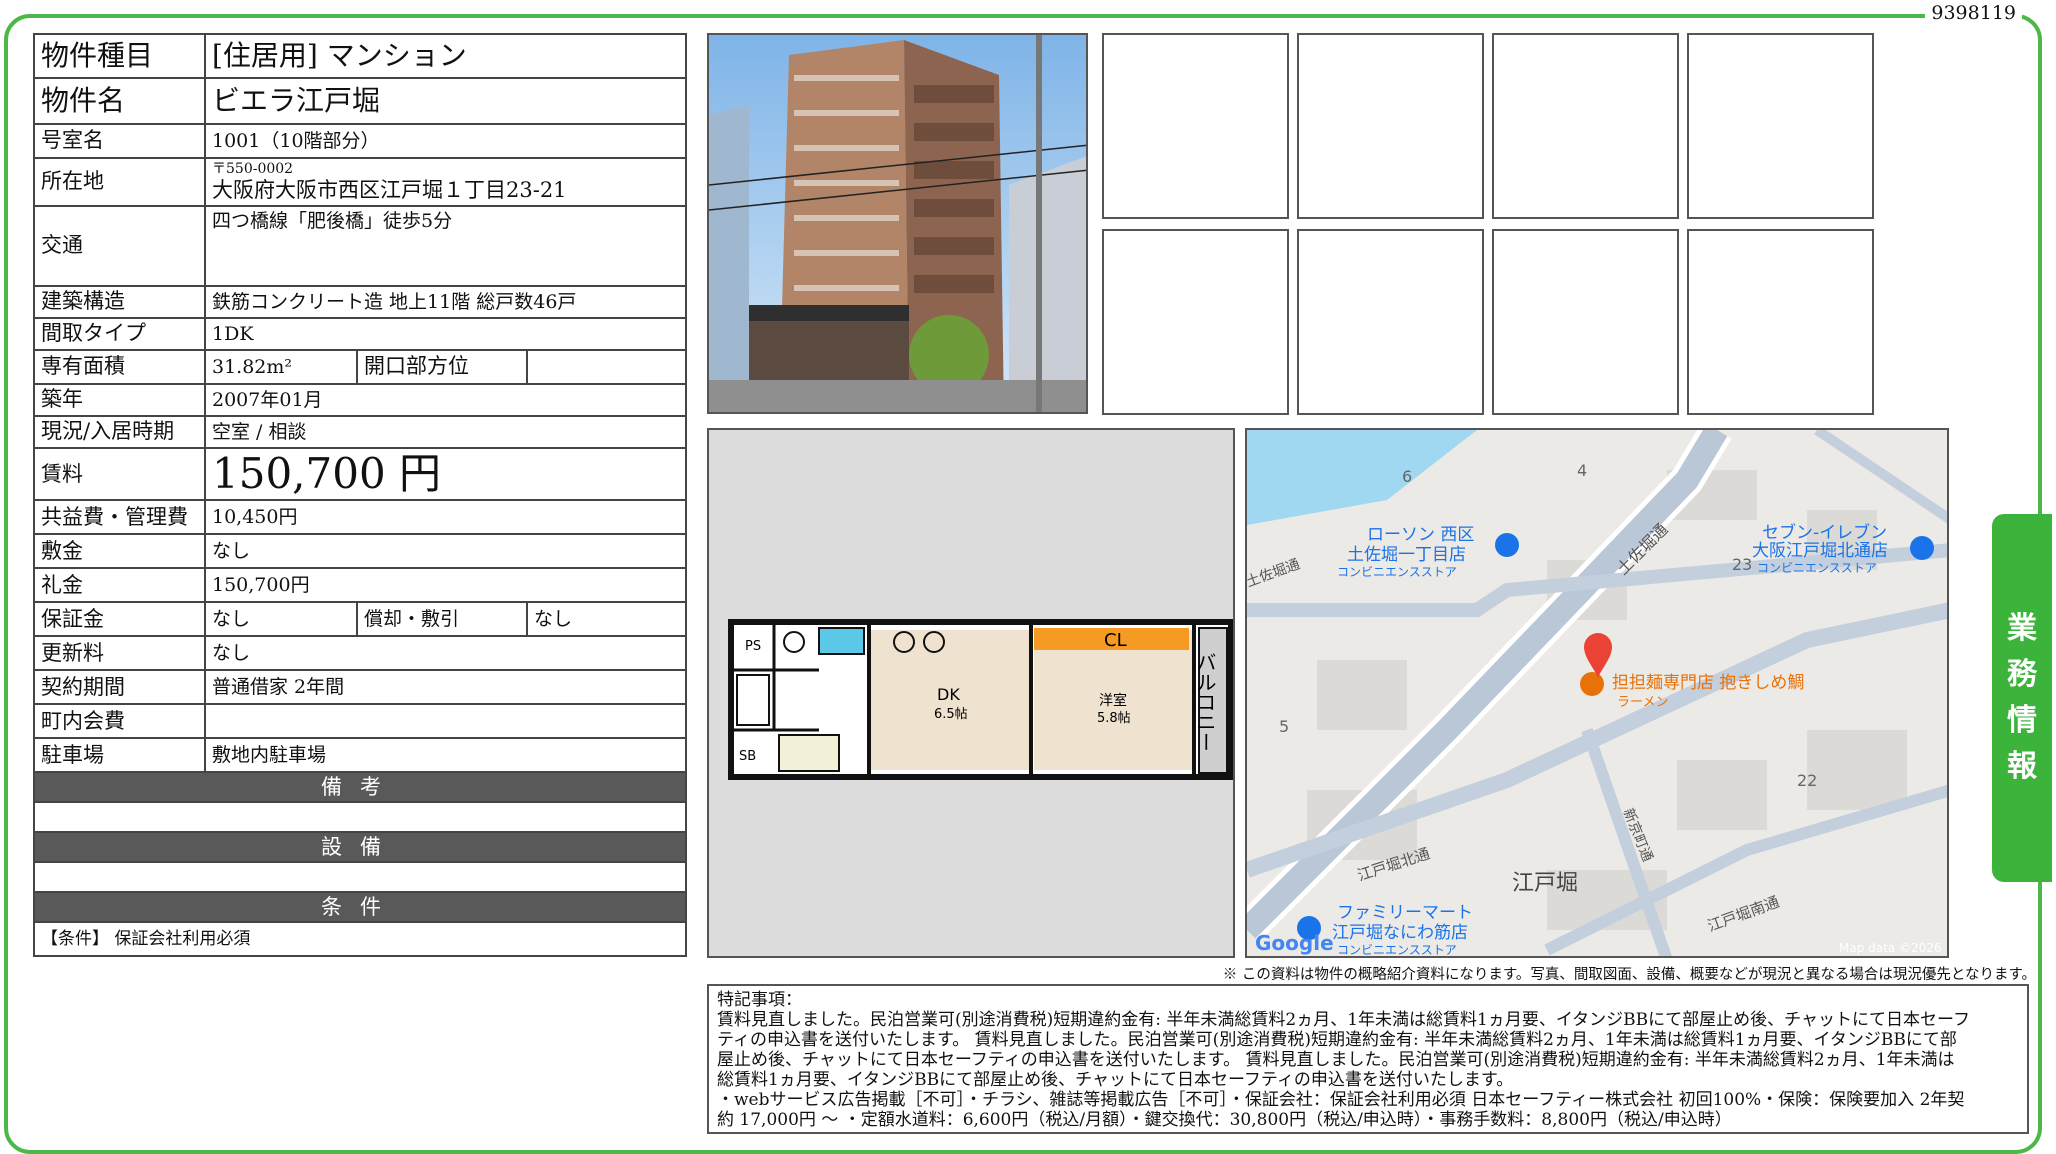  Describe the element at coordinates (119, 141) in the screenshot. I see `label-room: 号室名` at that location.